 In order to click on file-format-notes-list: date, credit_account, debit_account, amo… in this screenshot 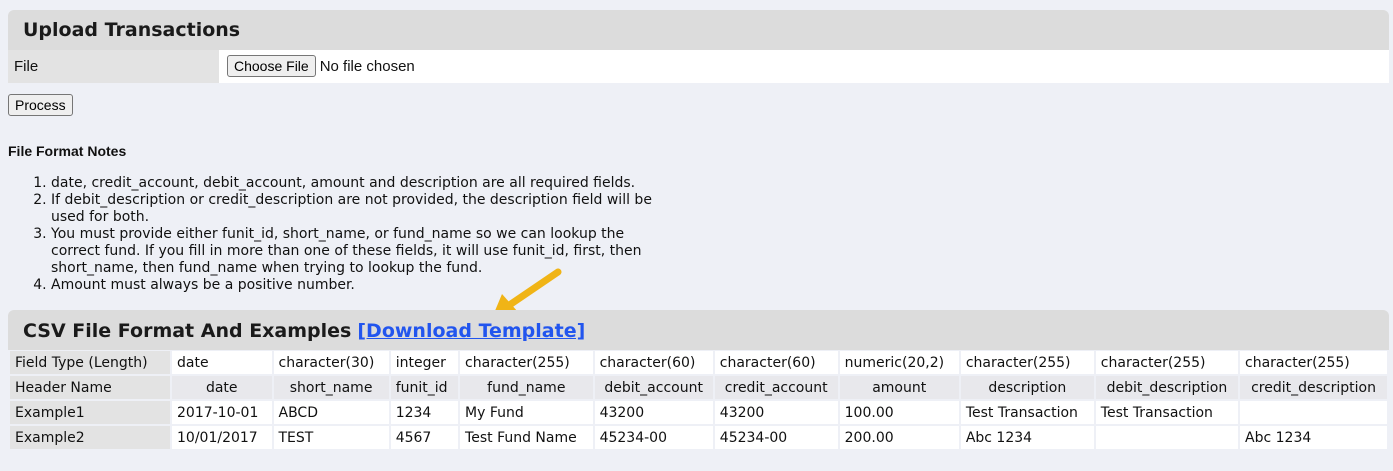, I will do `click(361, 234)`.